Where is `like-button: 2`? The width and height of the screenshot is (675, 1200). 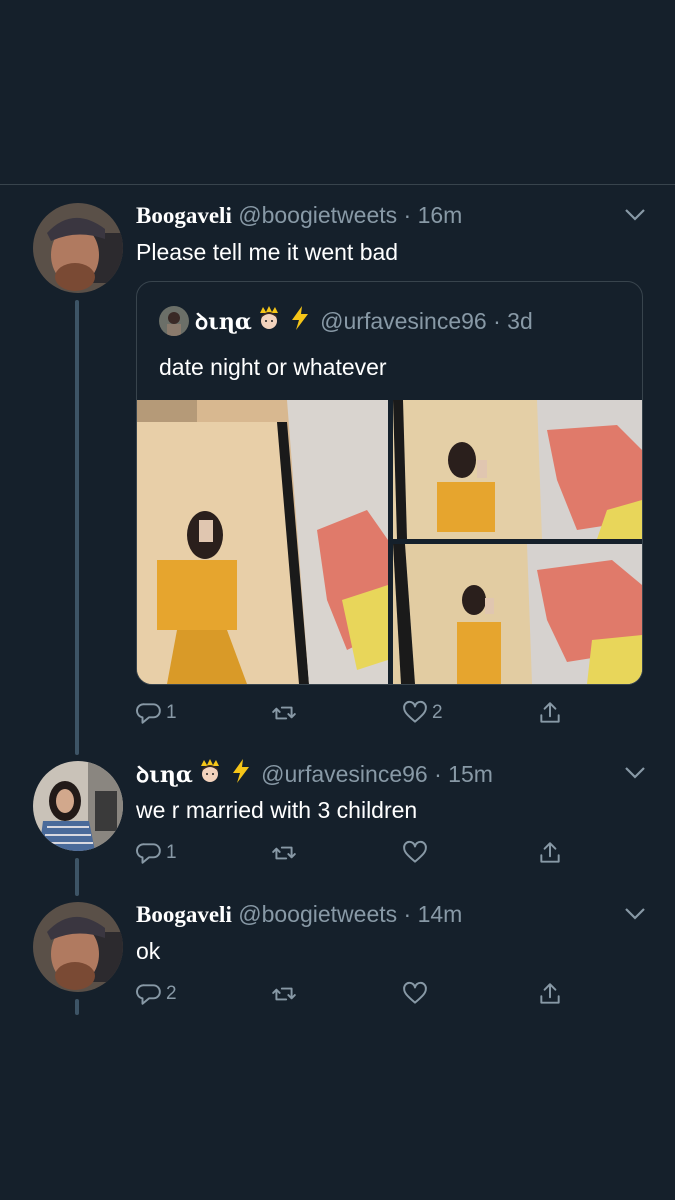
like-button: 2 is located at coordinates (422, 713).